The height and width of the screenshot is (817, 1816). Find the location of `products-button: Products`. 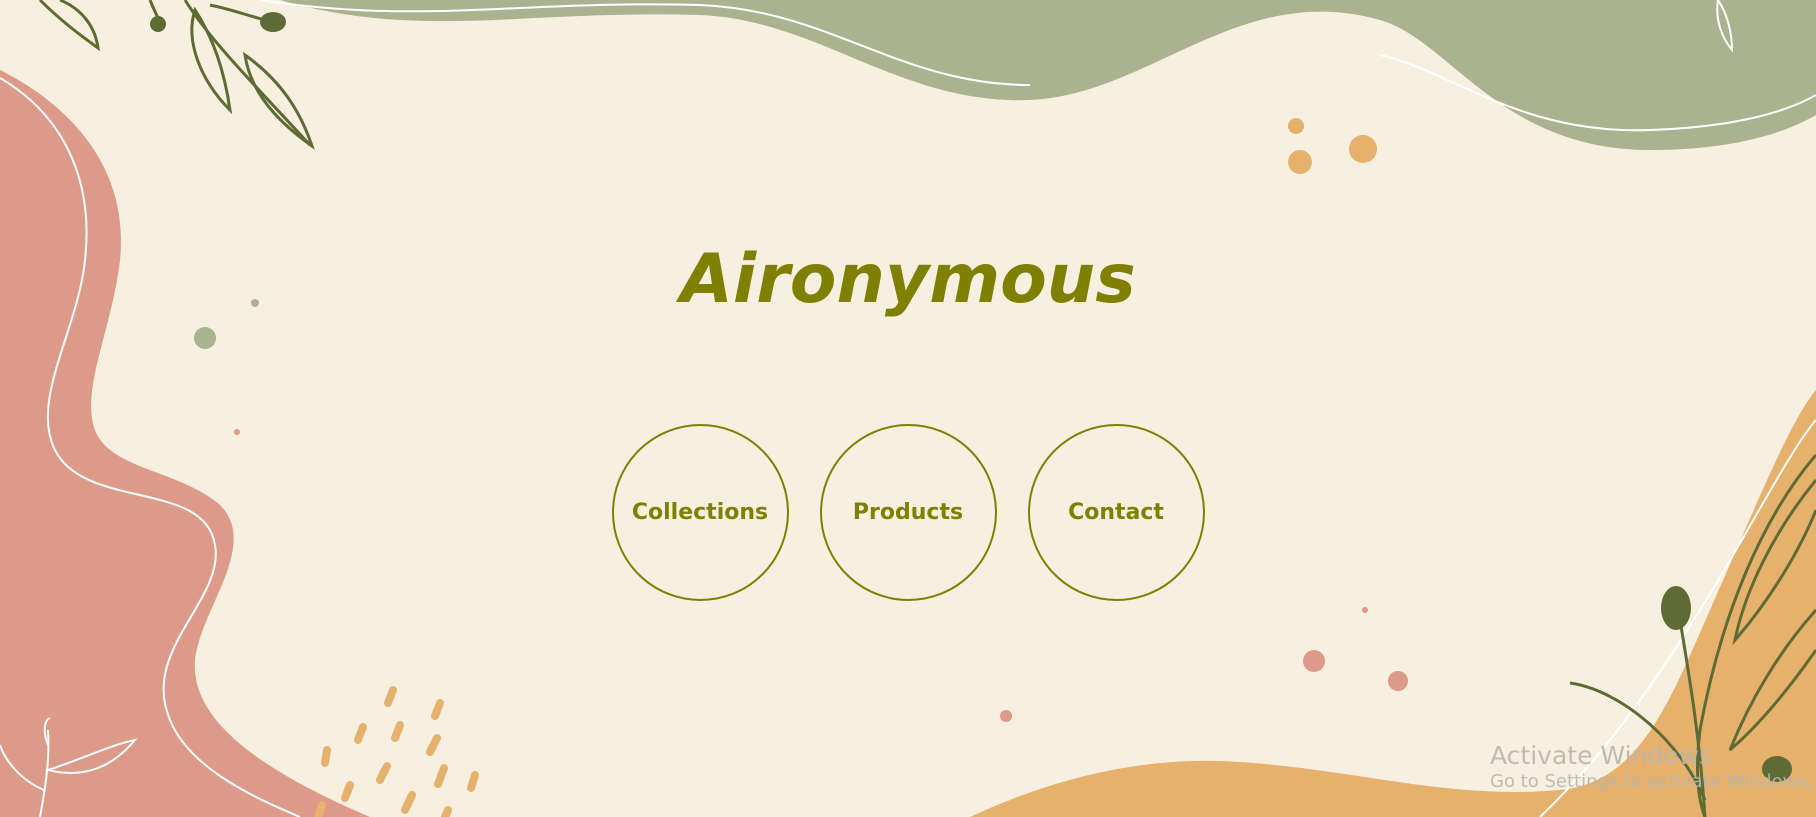

products-button: Products is located at coordinates (908, 512).